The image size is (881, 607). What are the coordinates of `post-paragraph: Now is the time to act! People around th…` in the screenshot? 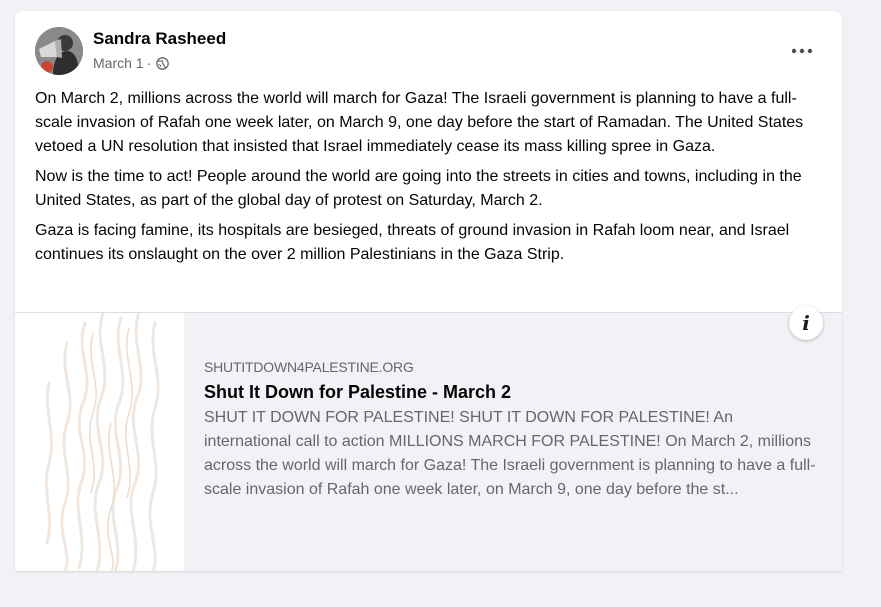 It's located at (418, 188).